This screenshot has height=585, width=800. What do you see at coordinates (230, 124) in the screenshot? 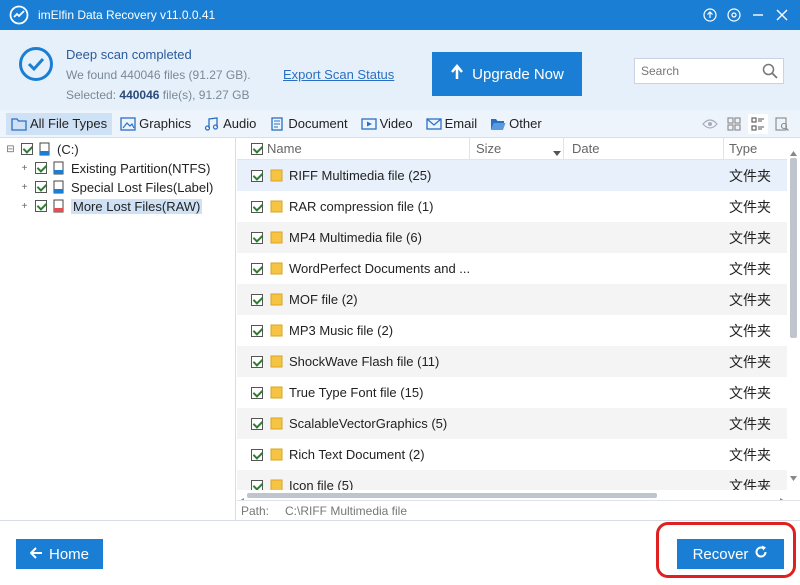
I see `tab-audio: Audio` at bounding box center [230, 124].